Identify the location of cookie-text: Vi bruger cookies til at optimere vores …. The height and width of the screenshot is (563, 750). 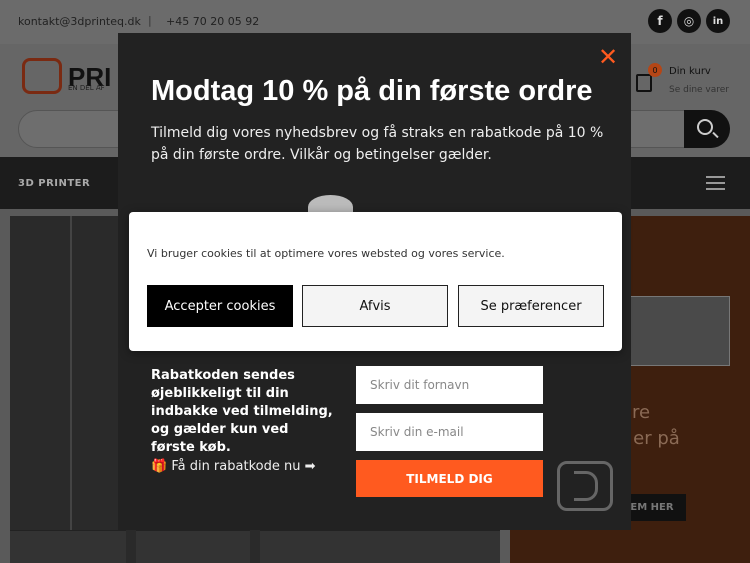
(326, 253).